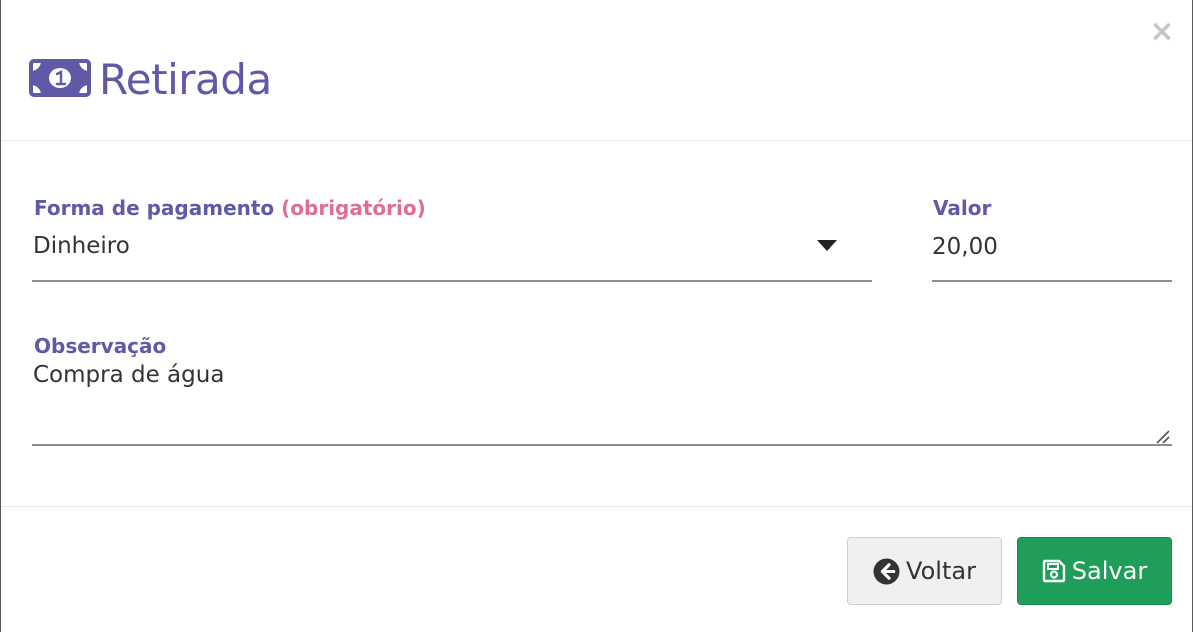 The image size is (1193, 632). What do you see at coordinates (827, 245) in the screenshot?
I see `chevron-down-icon` at bounding box center [827, 245].